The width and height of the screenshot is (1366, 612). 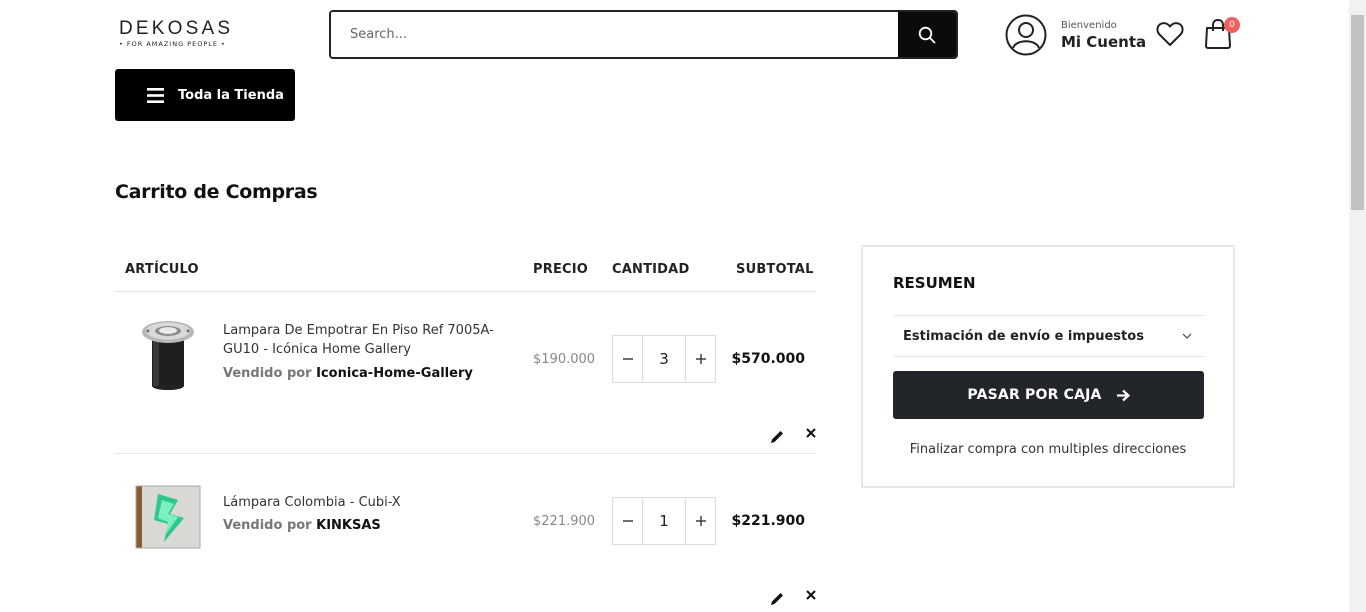 What do you see at coordinates (651, 269) in the screenshot?
I see `column-header-quantity: CANTIDAD` at bounding box center [651, 269].